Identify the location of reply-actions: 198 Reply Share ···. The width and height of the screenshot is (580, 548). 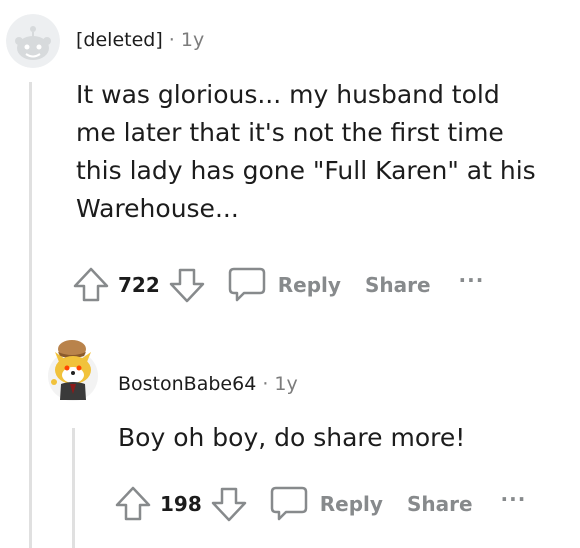
(320, 504).